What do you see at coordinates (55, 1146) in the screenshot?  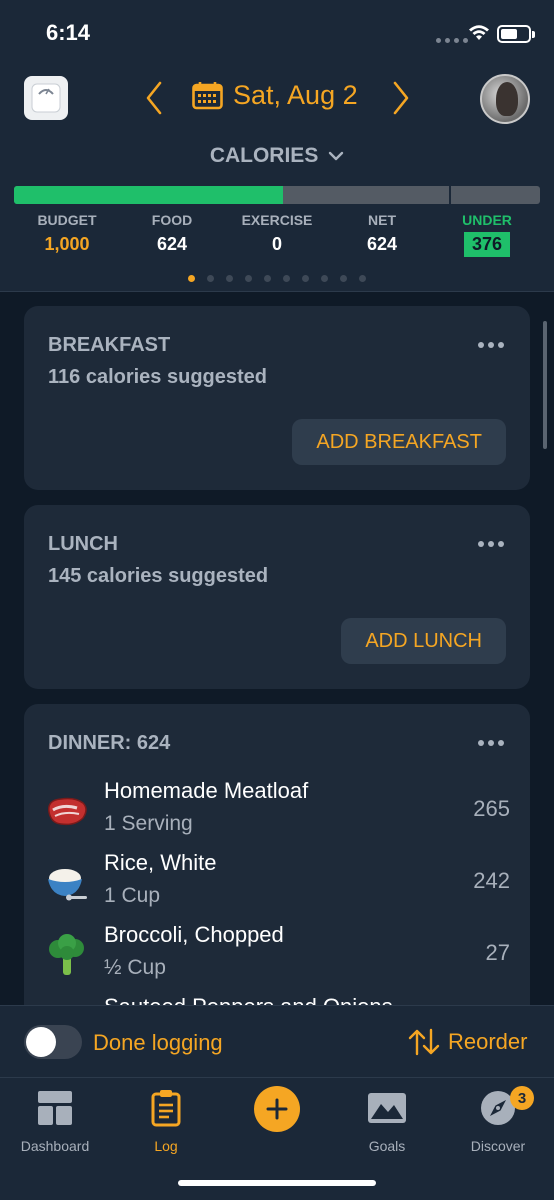 I see `tab-label: Dashboard` at bounding box center [55, 1146].